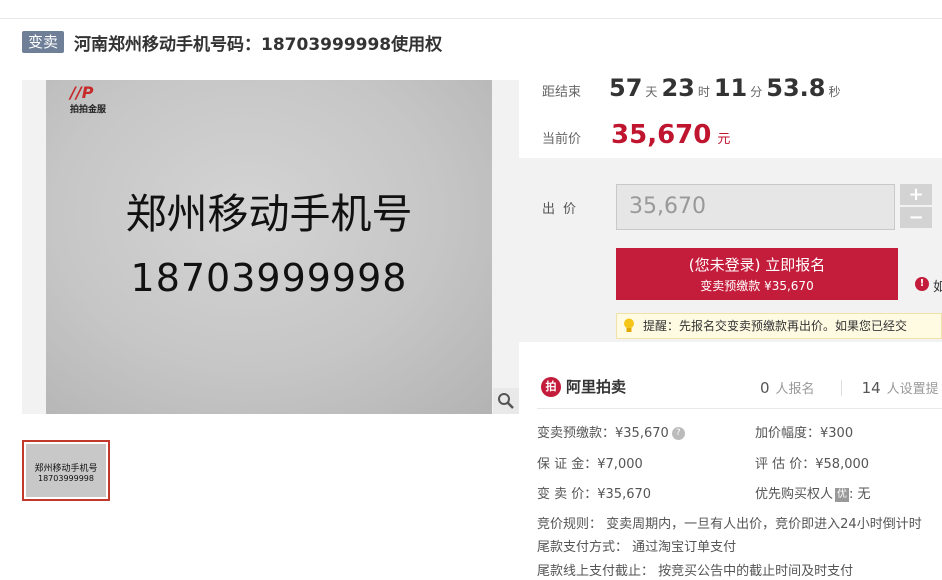  Describe the element at coordinates (695, 571) in the screenshot. I see `payment-deadline: 尾款线上支付截止： 按竞买公告中的截止时间及时支付` at that location.